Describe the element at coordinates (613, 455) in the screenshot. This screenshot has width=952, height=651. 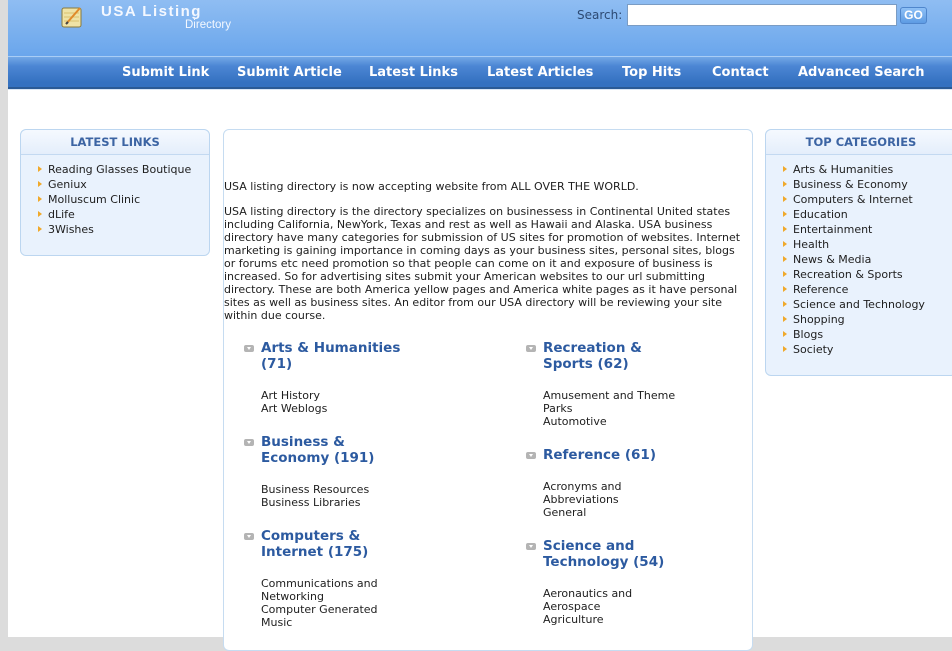
I see `category-link: Reference (61)` at that location.